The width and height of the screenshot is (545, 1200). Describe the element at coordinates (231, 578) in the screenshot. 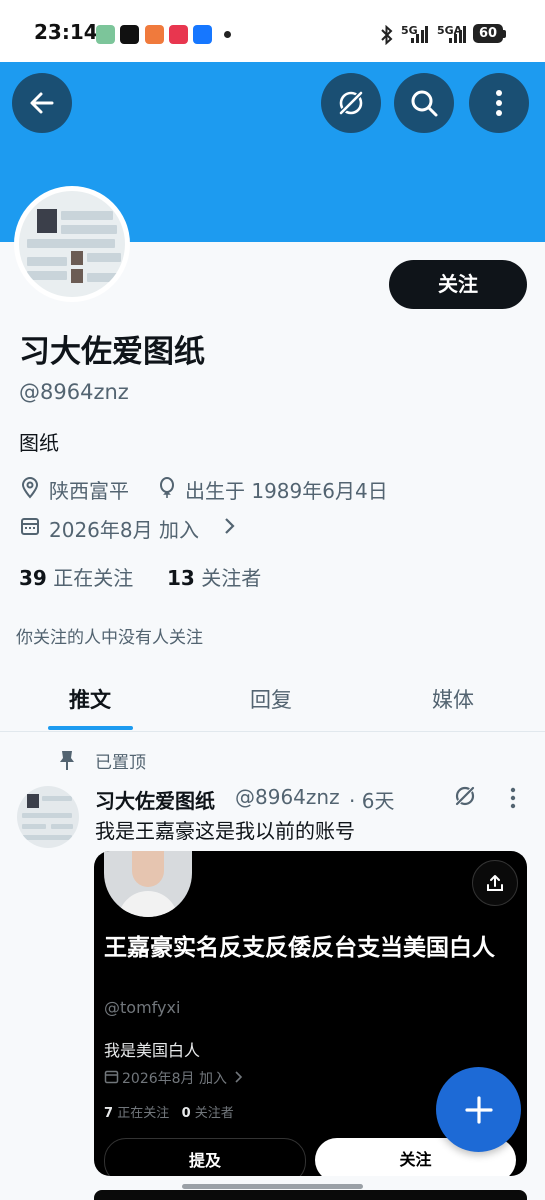

I see `followers-label: 关注者` at that location.